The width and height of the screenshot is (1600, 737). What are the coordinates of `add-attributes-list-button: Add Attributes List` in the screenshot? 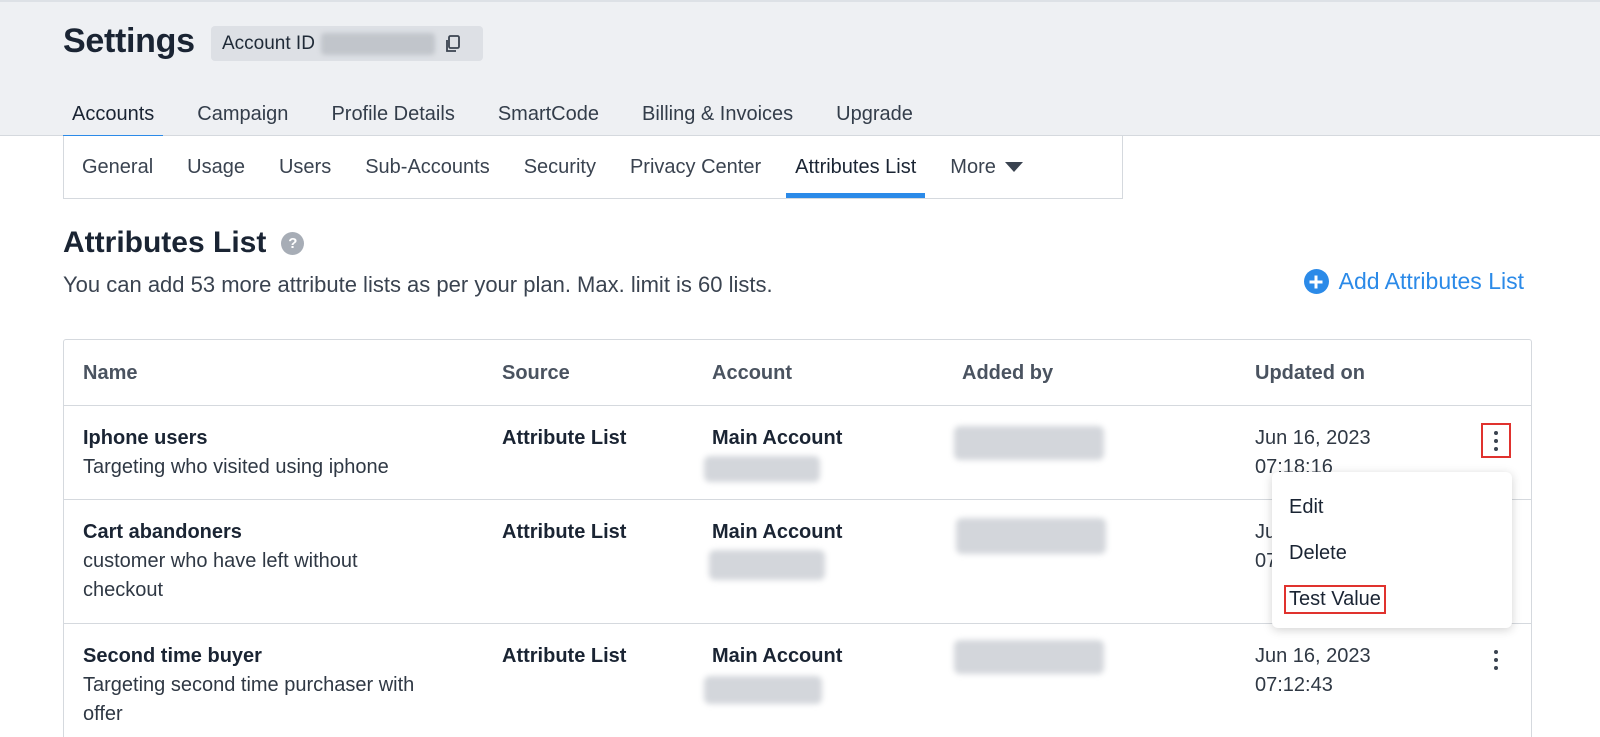 It's located at (1413, 281).